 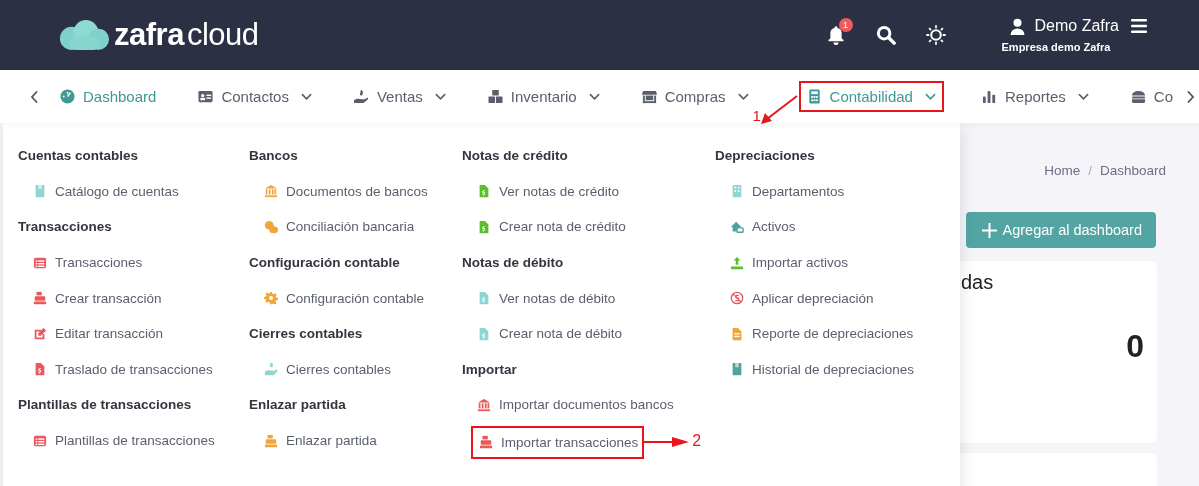 I want to click on hand-coin-icon, so click(x=361, y=96).